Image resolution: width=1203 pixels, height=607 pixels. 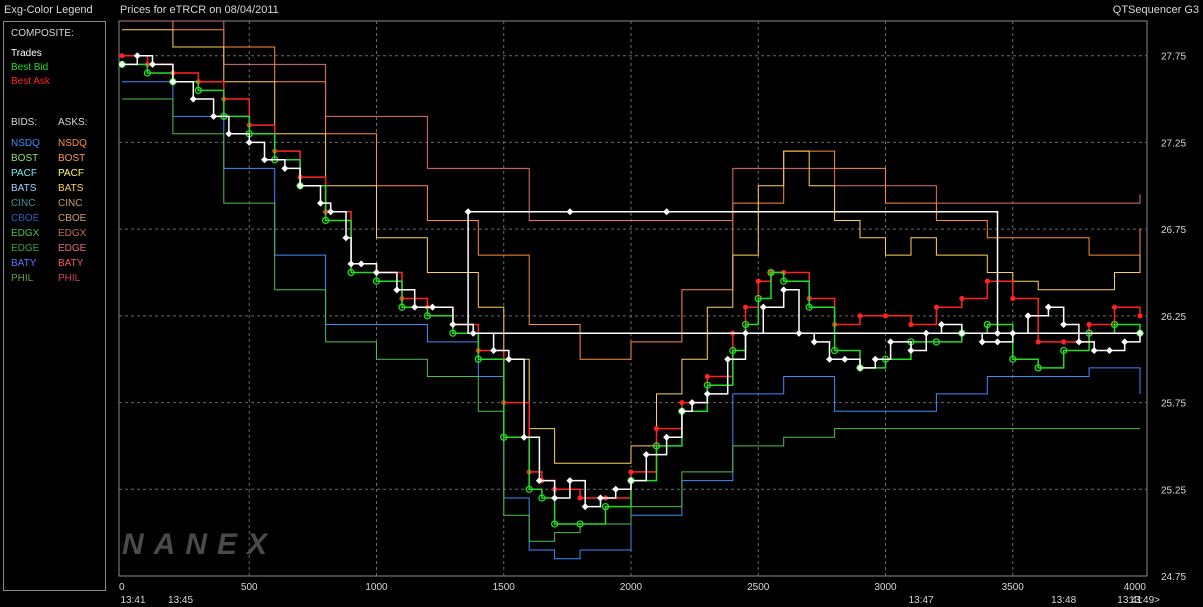 I want to click on y-tick-label: 27.25, so click(x=1173, y=143).